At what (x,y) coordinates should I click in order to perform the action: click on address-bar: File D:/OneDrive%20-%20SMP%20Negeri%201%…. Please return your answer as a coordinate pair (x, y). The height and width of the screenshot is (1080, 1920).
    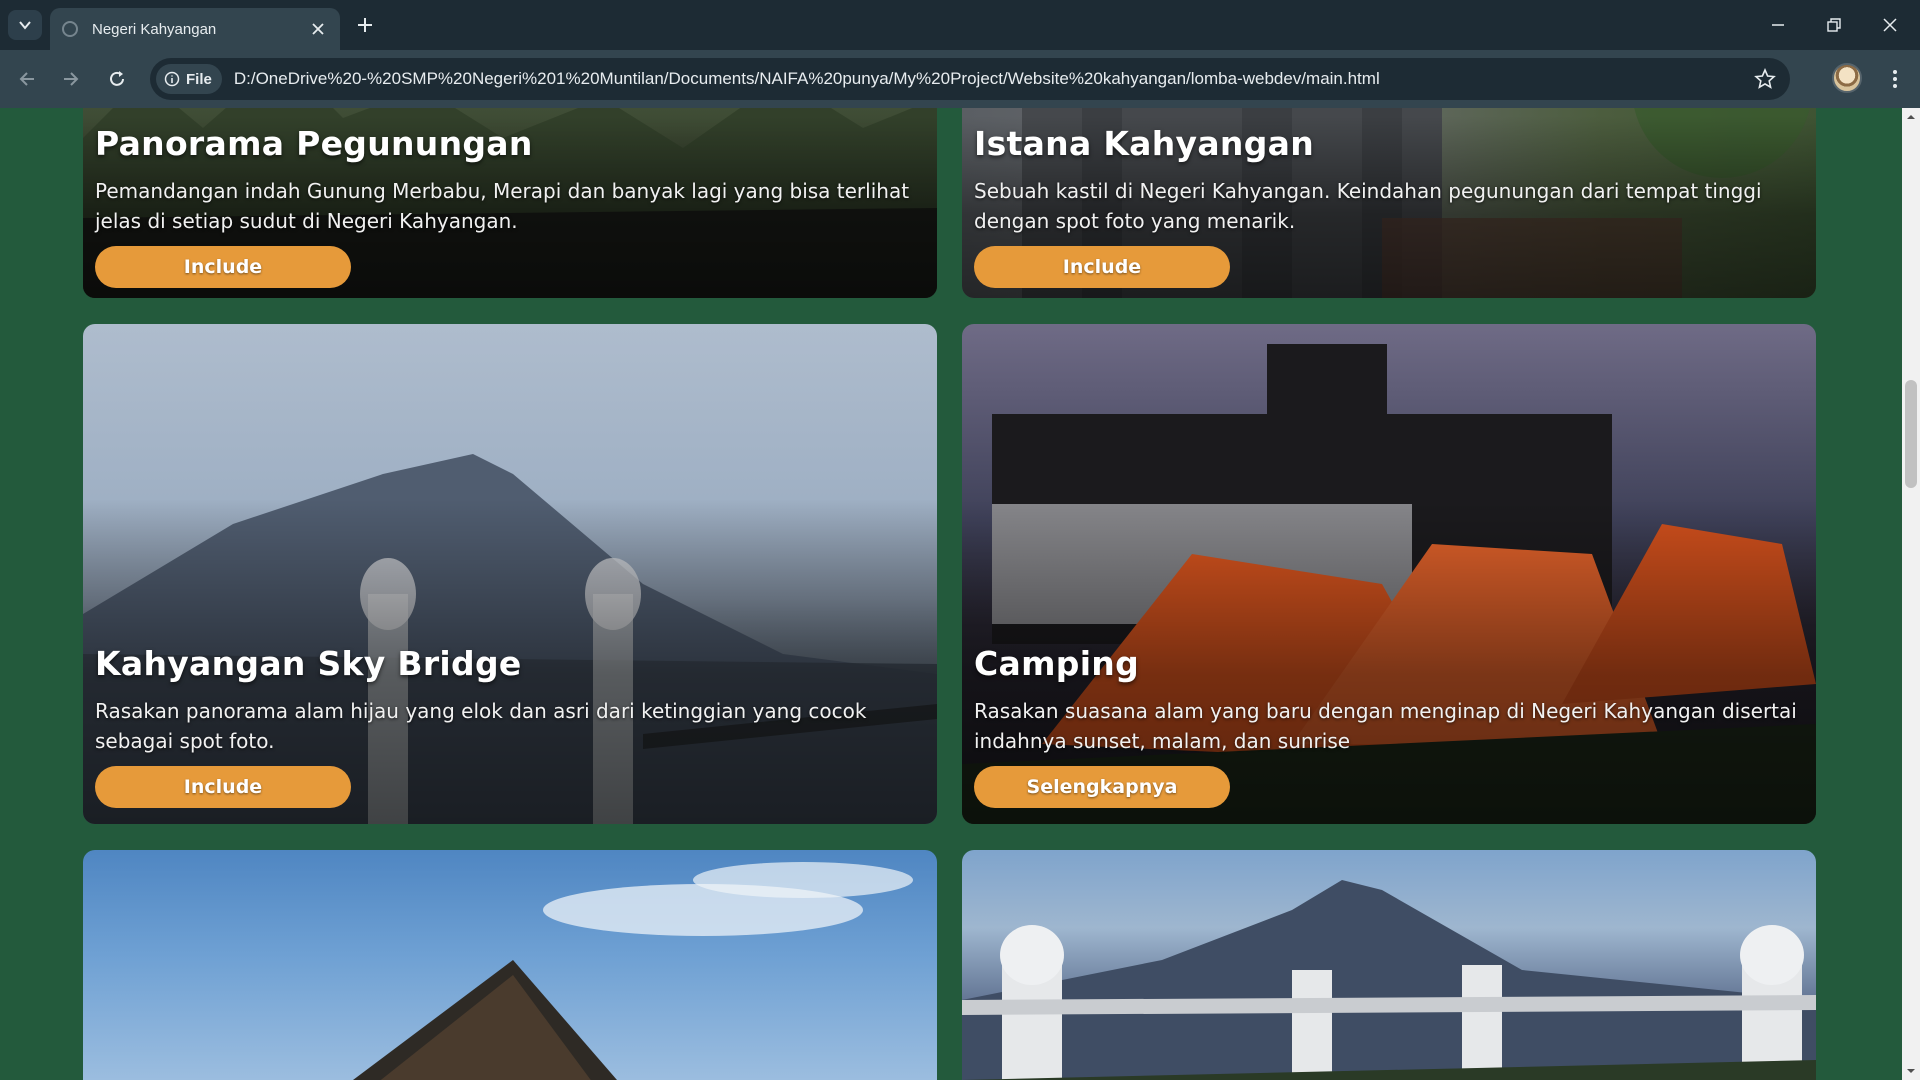
    Looking at the image, I should click on (970, 79).